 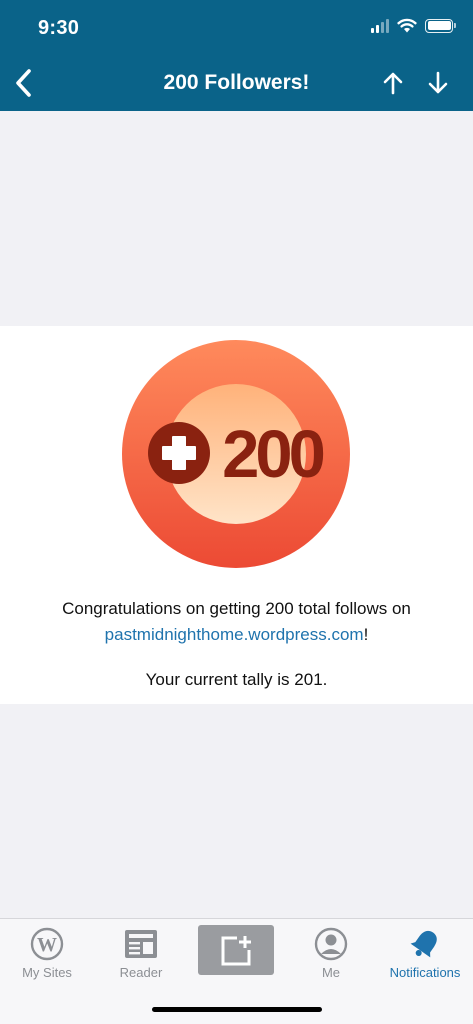 What do you see at coordinates (425, 972) in the screenshot?
I see `tab-label-notifications: Notifications` at bounding box center [425, 972].